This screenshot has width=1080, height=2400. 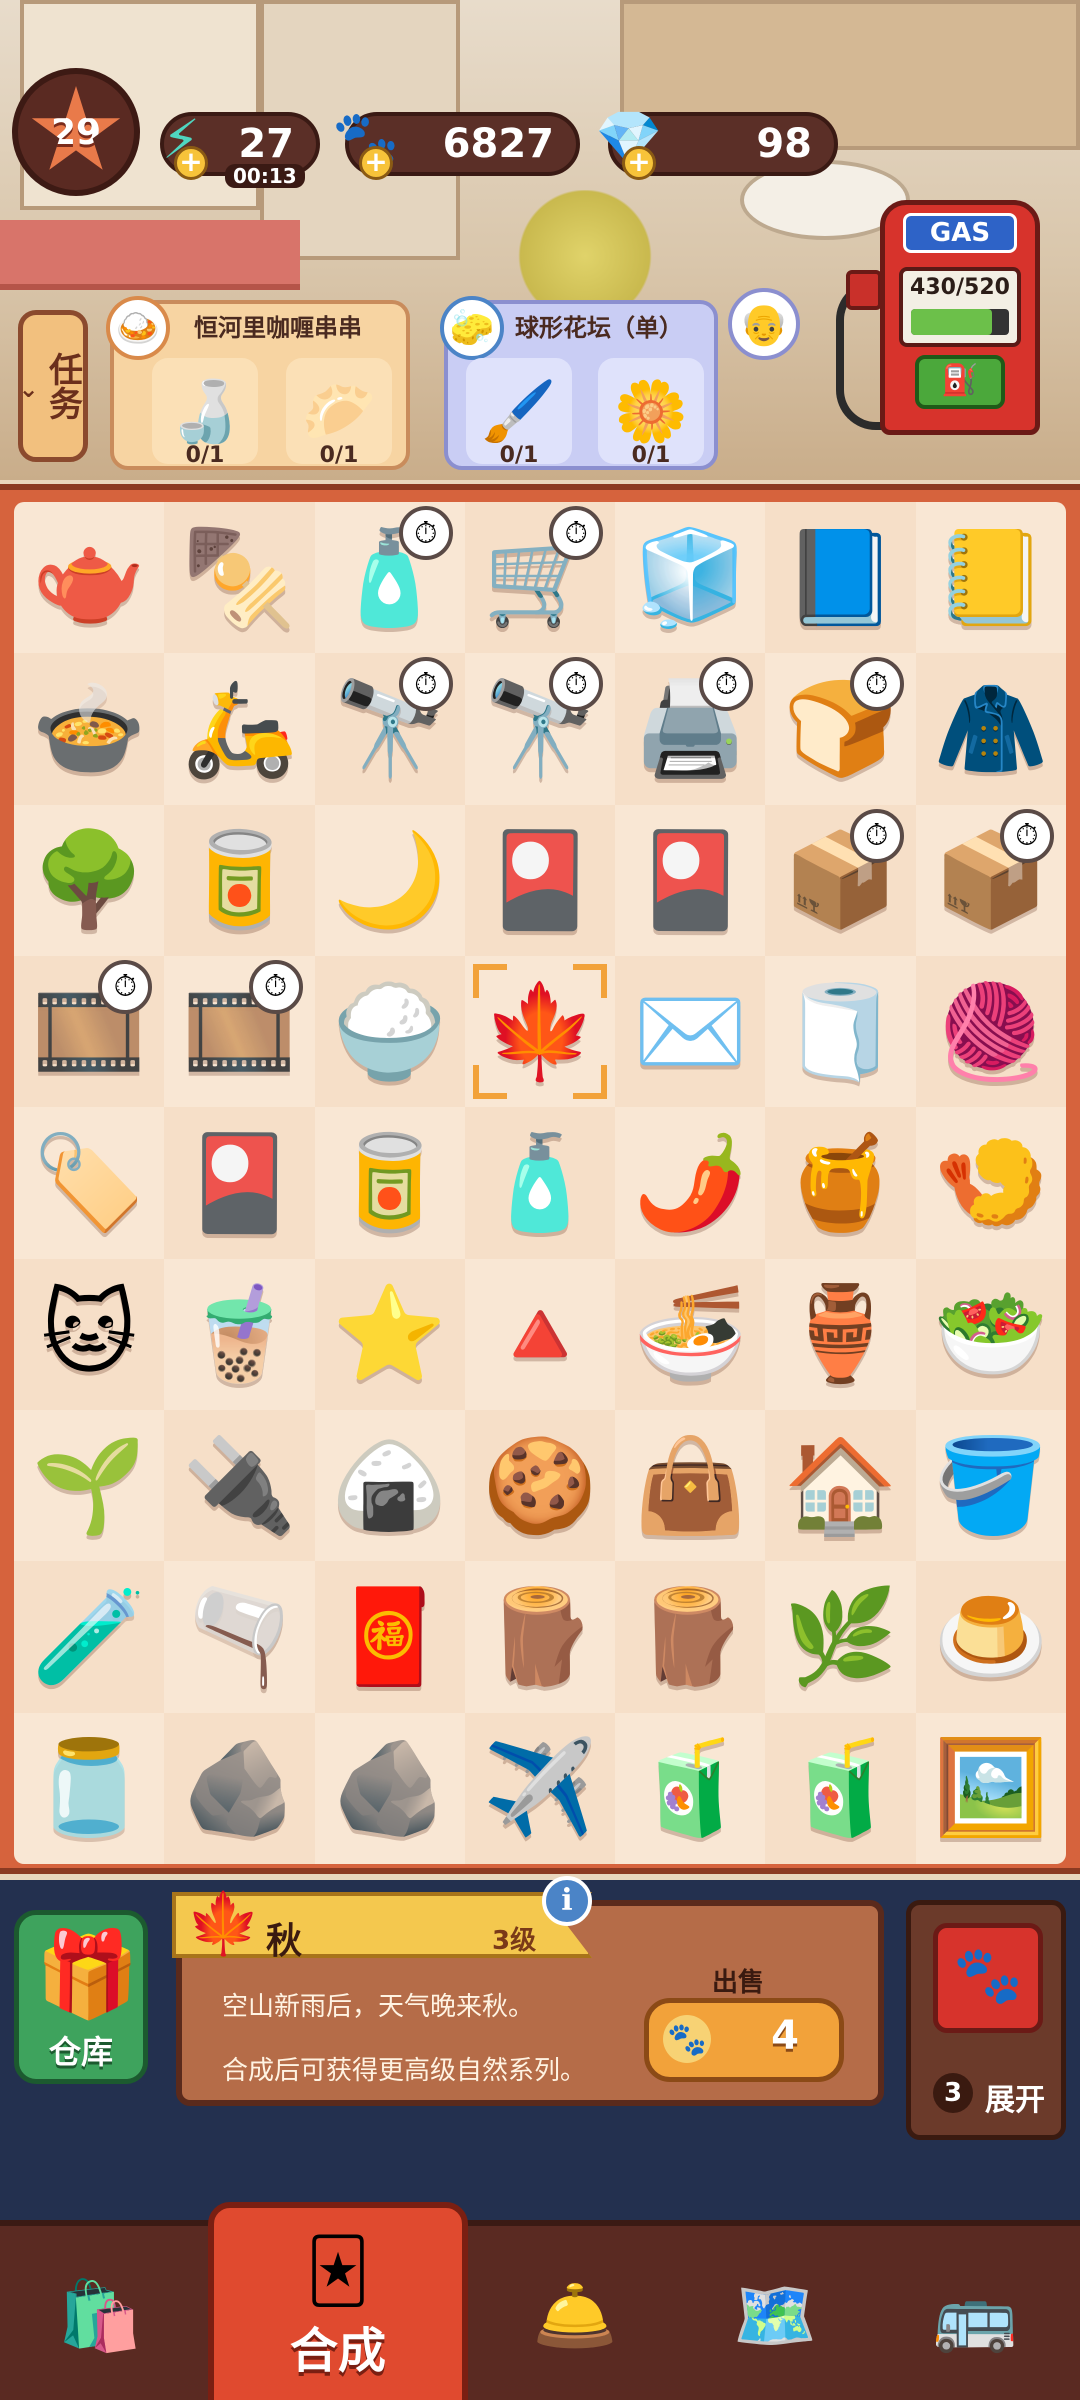 I want to click on board-cell: 🛵, so click(x=239, y=728).